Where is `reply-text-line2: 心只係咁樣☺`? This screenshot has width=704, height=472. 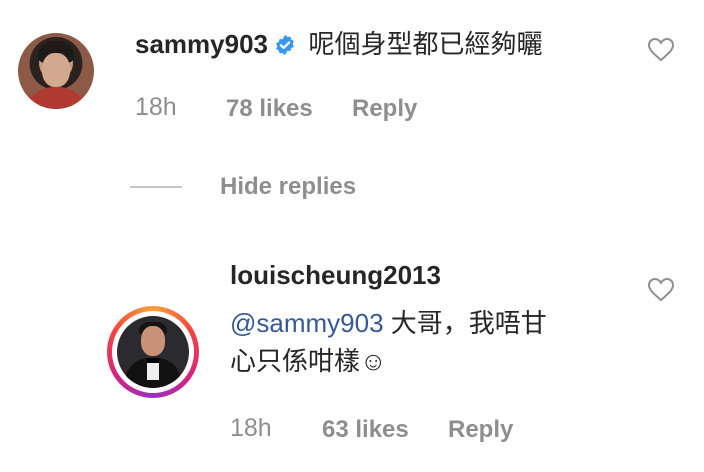 reply-text-line2: 心只係咁樣☺ is located at coordinates (308, 361).